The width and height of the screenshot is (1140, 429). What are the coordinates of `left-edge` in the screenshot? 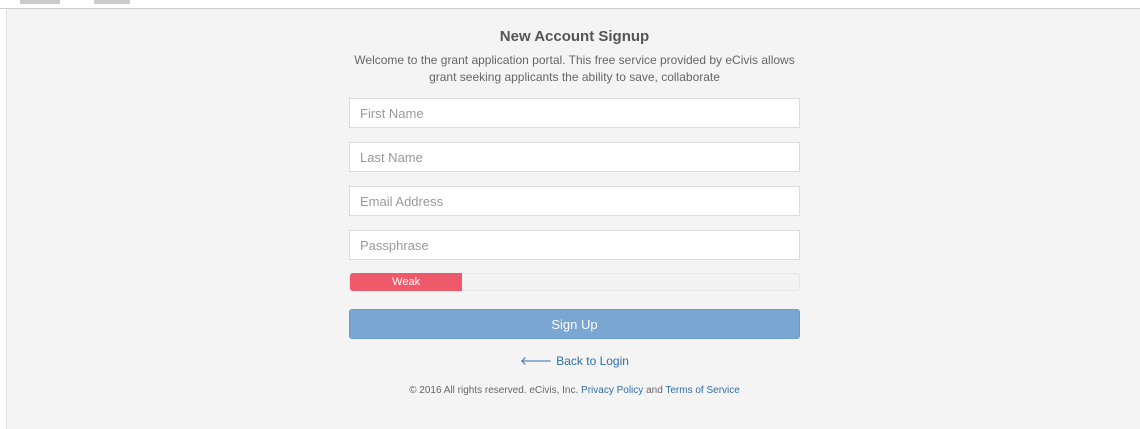 It's located at (3, 219).